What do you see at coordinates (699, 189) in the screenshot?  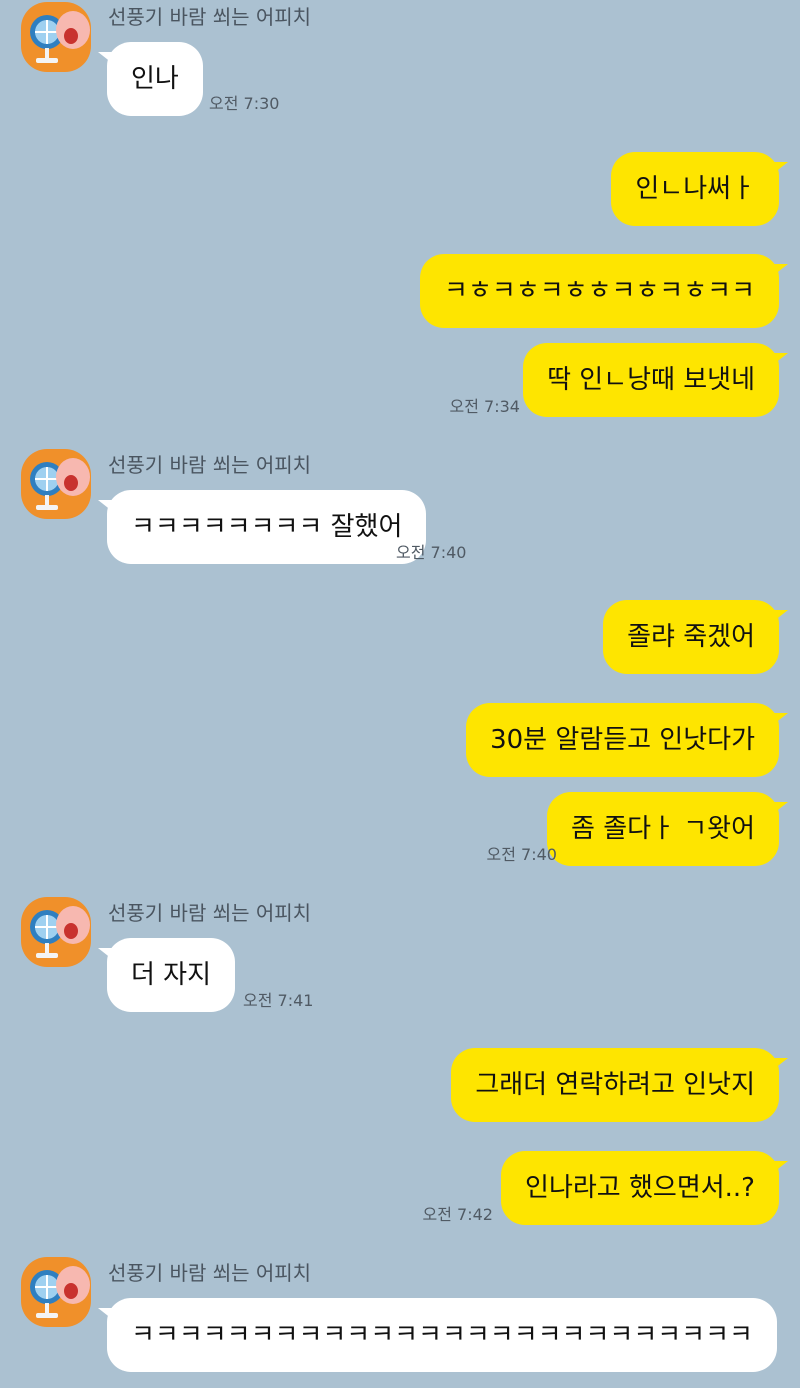 I see `message-bubble: 인ㄴ나써ㅏ` at bounding box center [699, 189].